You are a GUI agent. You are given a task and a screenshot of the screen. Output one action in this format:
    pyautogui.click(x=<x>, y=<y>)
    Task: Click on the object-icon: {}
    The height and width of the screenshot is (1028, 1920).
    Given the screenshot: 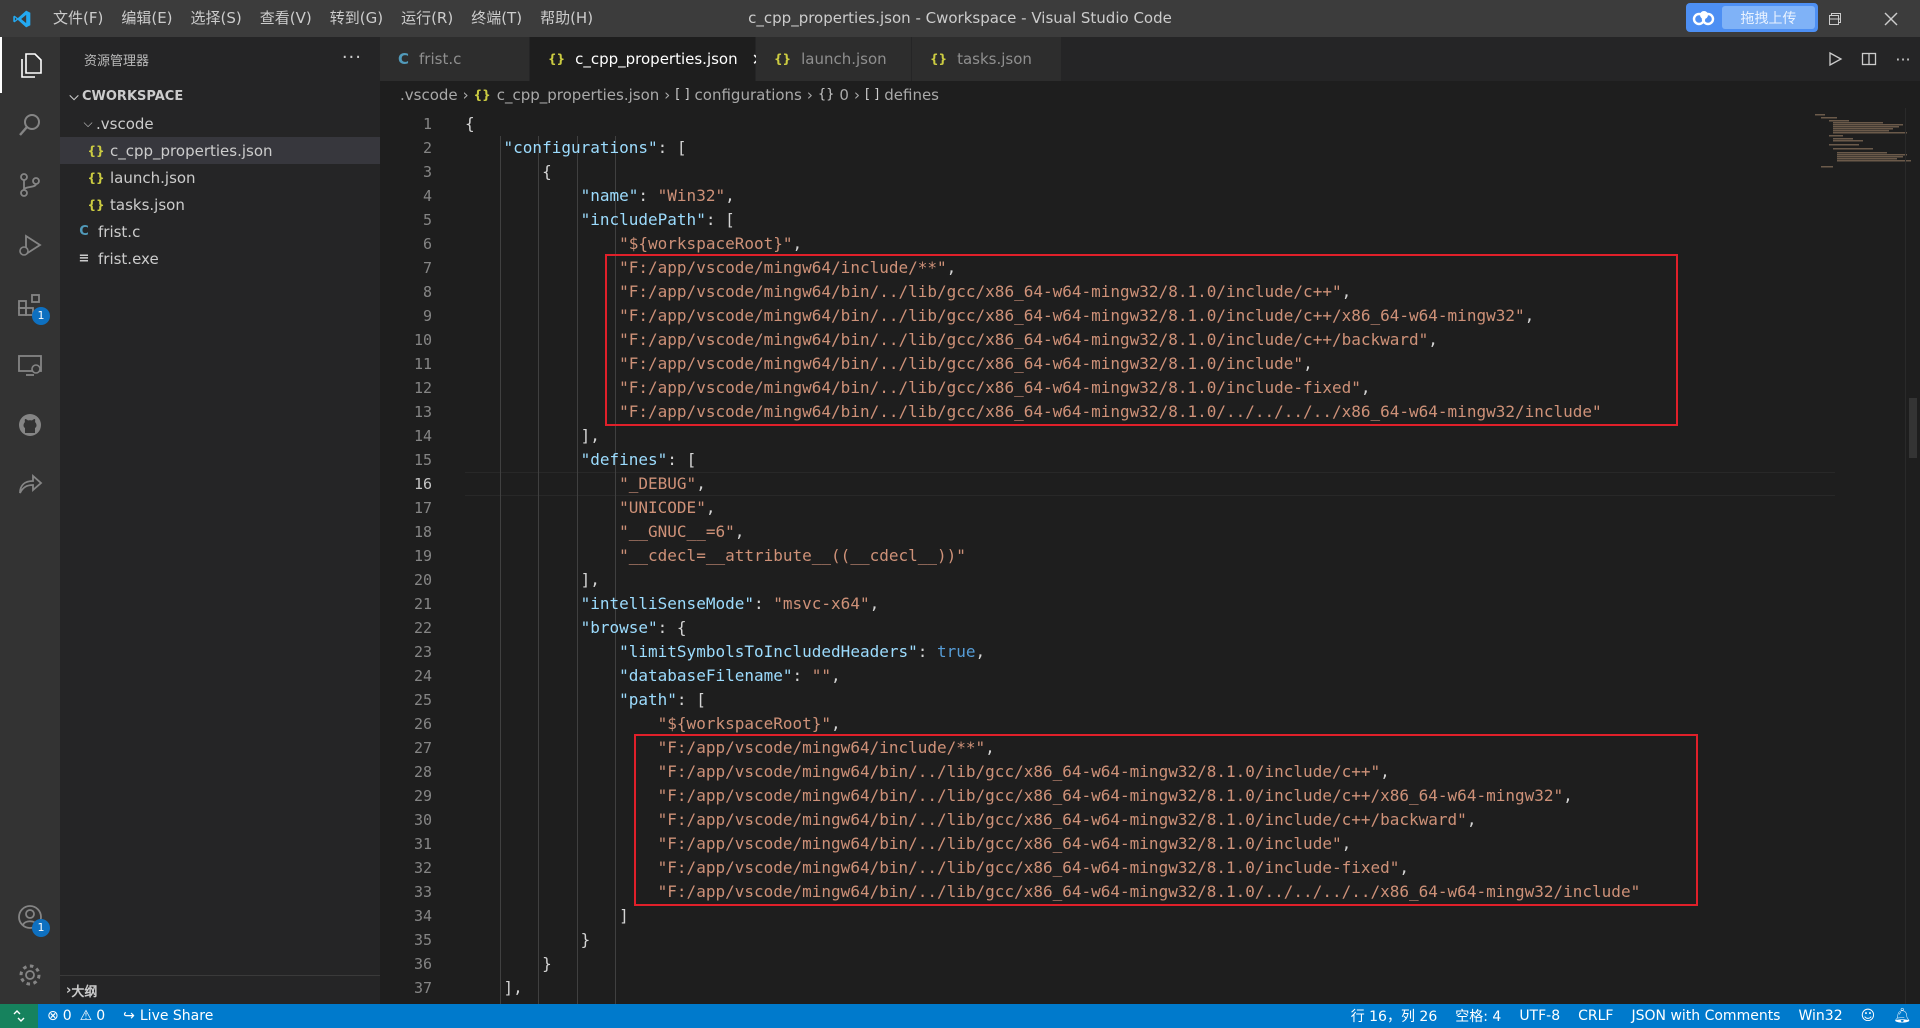 What is the action you would take?
    pyautogui.click(x=826, y=94)
    